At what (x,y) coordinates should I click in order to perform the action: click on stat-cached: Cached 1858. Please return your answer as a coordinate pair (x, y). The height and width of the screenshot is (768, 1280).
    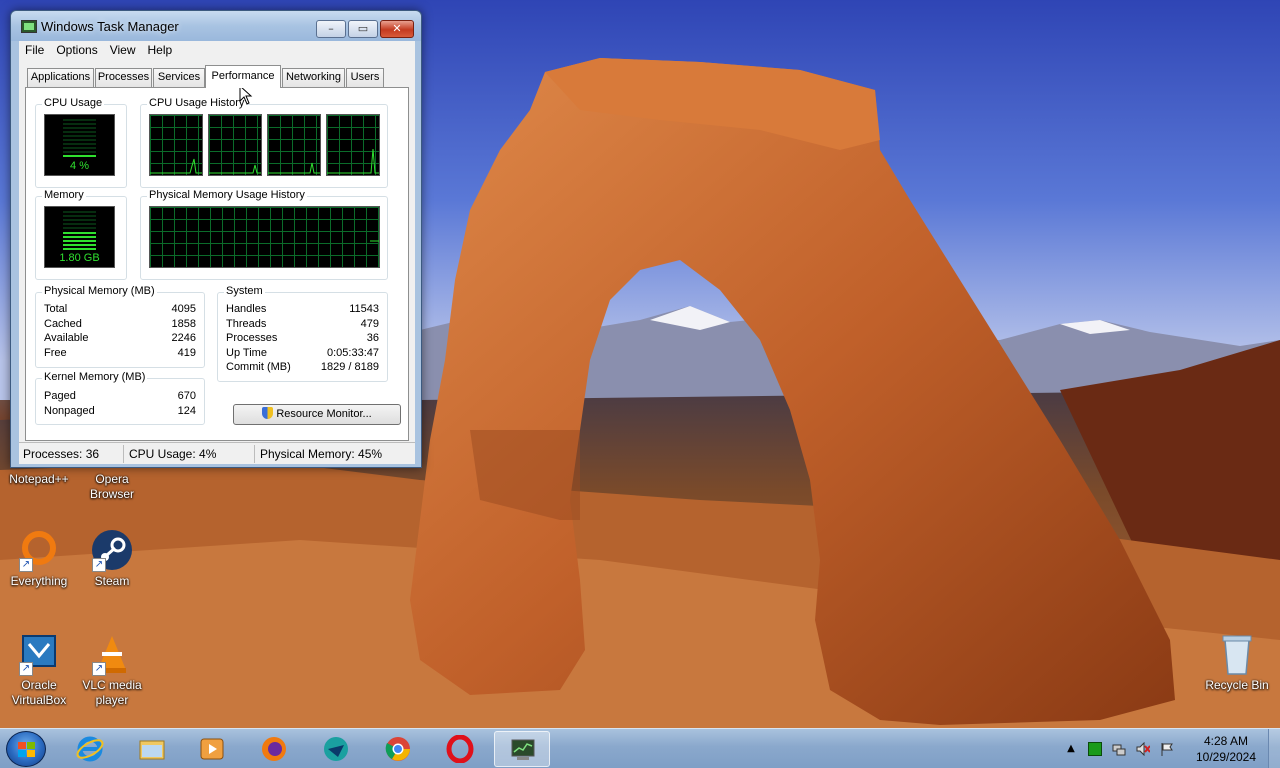
    Looking at the image, I should click on (120, 325).